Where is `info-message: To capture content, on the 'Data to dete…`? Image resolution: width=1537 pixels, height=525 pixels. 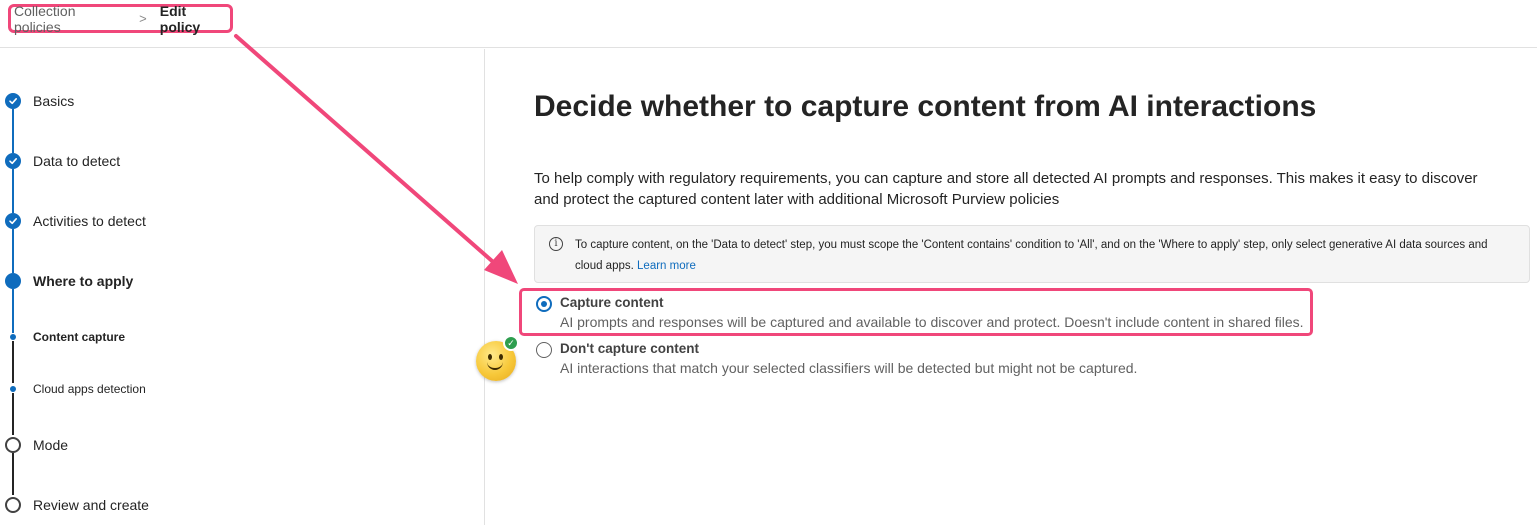 info-message: To capture content, on the 'Data to dete… is located at coordinates (1045, 256).